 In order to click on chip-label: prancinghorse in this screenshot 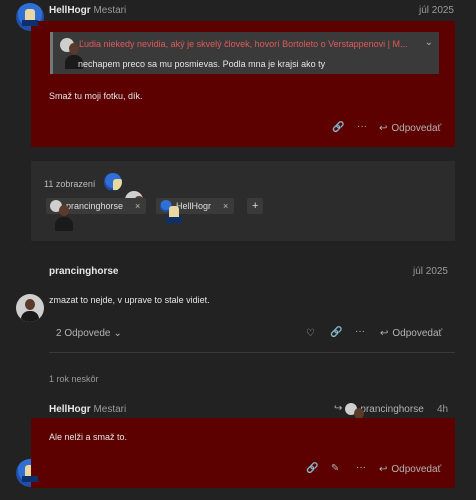, I will do `click(95, 206)`.